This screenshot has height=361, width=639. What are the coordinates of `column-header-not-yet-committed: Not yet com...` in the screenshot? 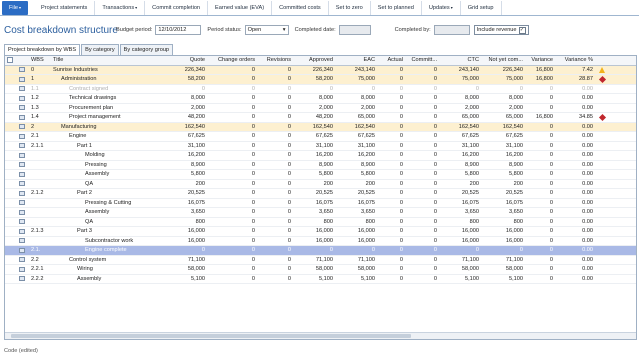 It's located at (503, 60).